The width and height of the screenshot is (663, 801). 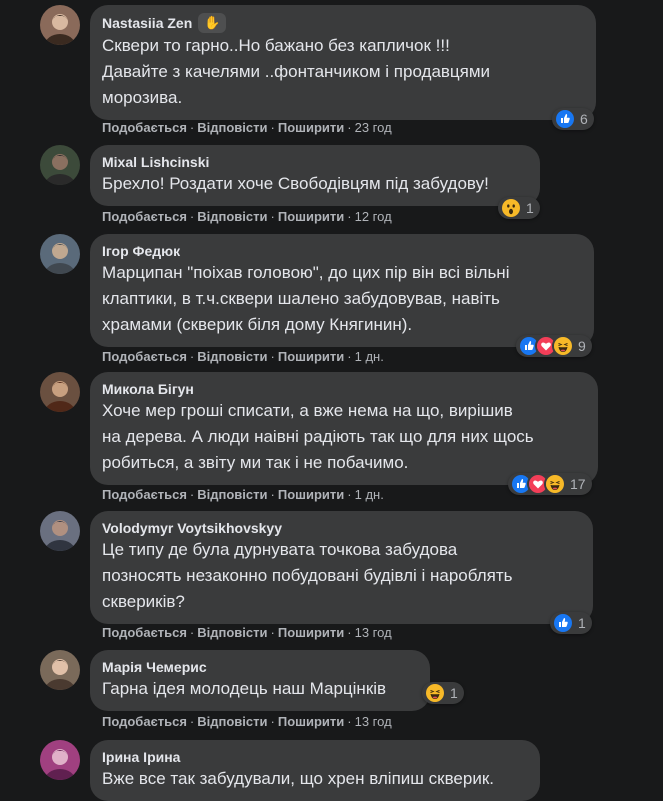 I want to click on reaction-summary: 17, so click(x=550, y=484).